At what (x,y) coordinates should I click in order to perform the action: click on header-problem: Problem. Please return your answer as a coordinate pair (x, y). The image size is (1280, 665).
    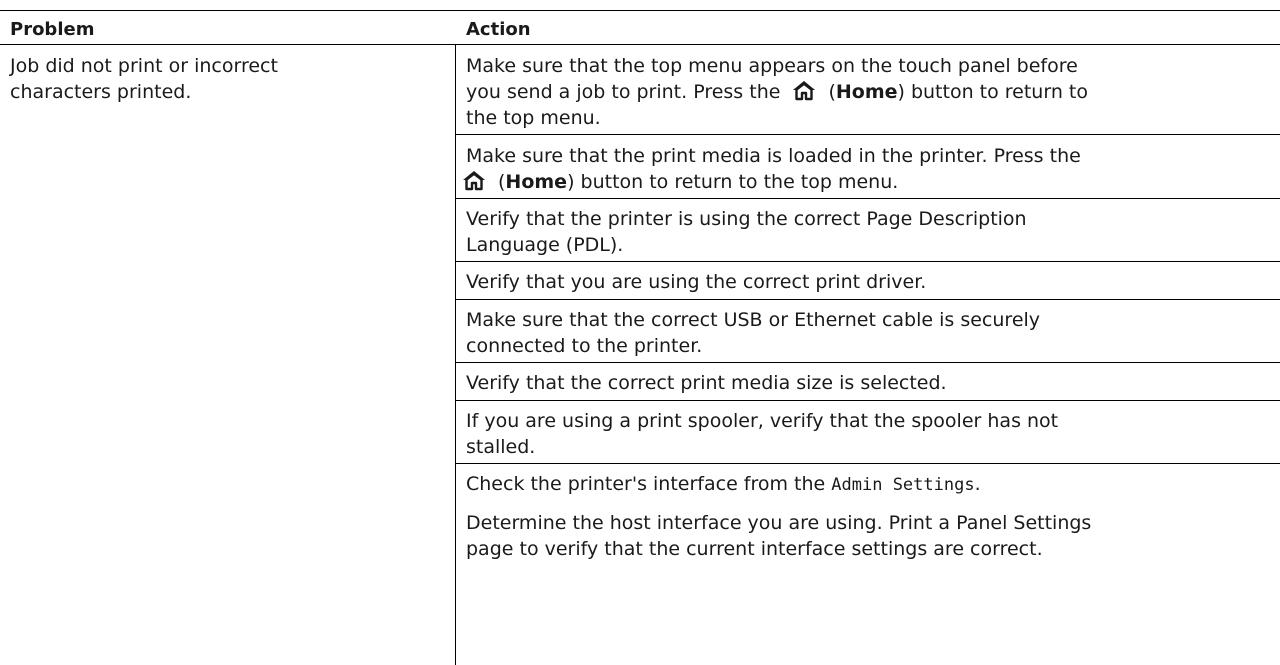
    Looking at the image, I should click on (52, 29).